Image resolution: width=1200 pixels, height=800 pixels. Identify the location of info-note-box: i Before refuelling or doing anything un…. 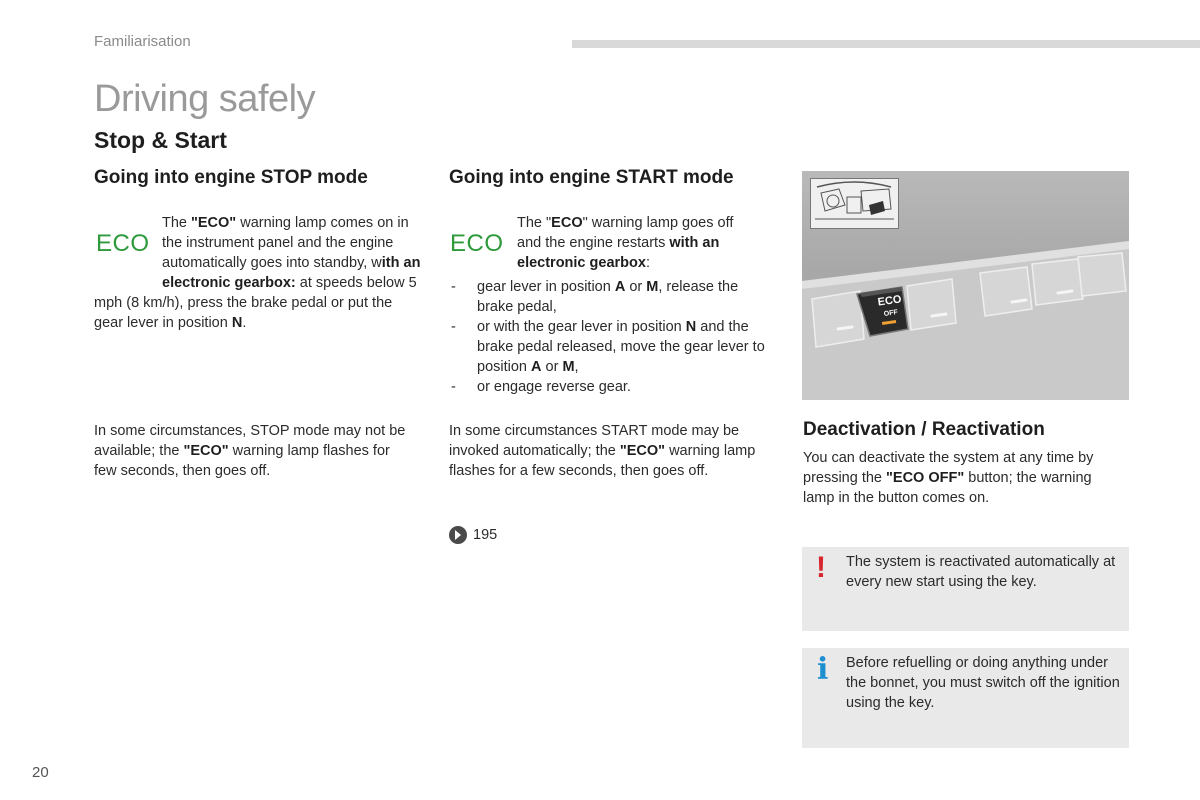
(965, 698).